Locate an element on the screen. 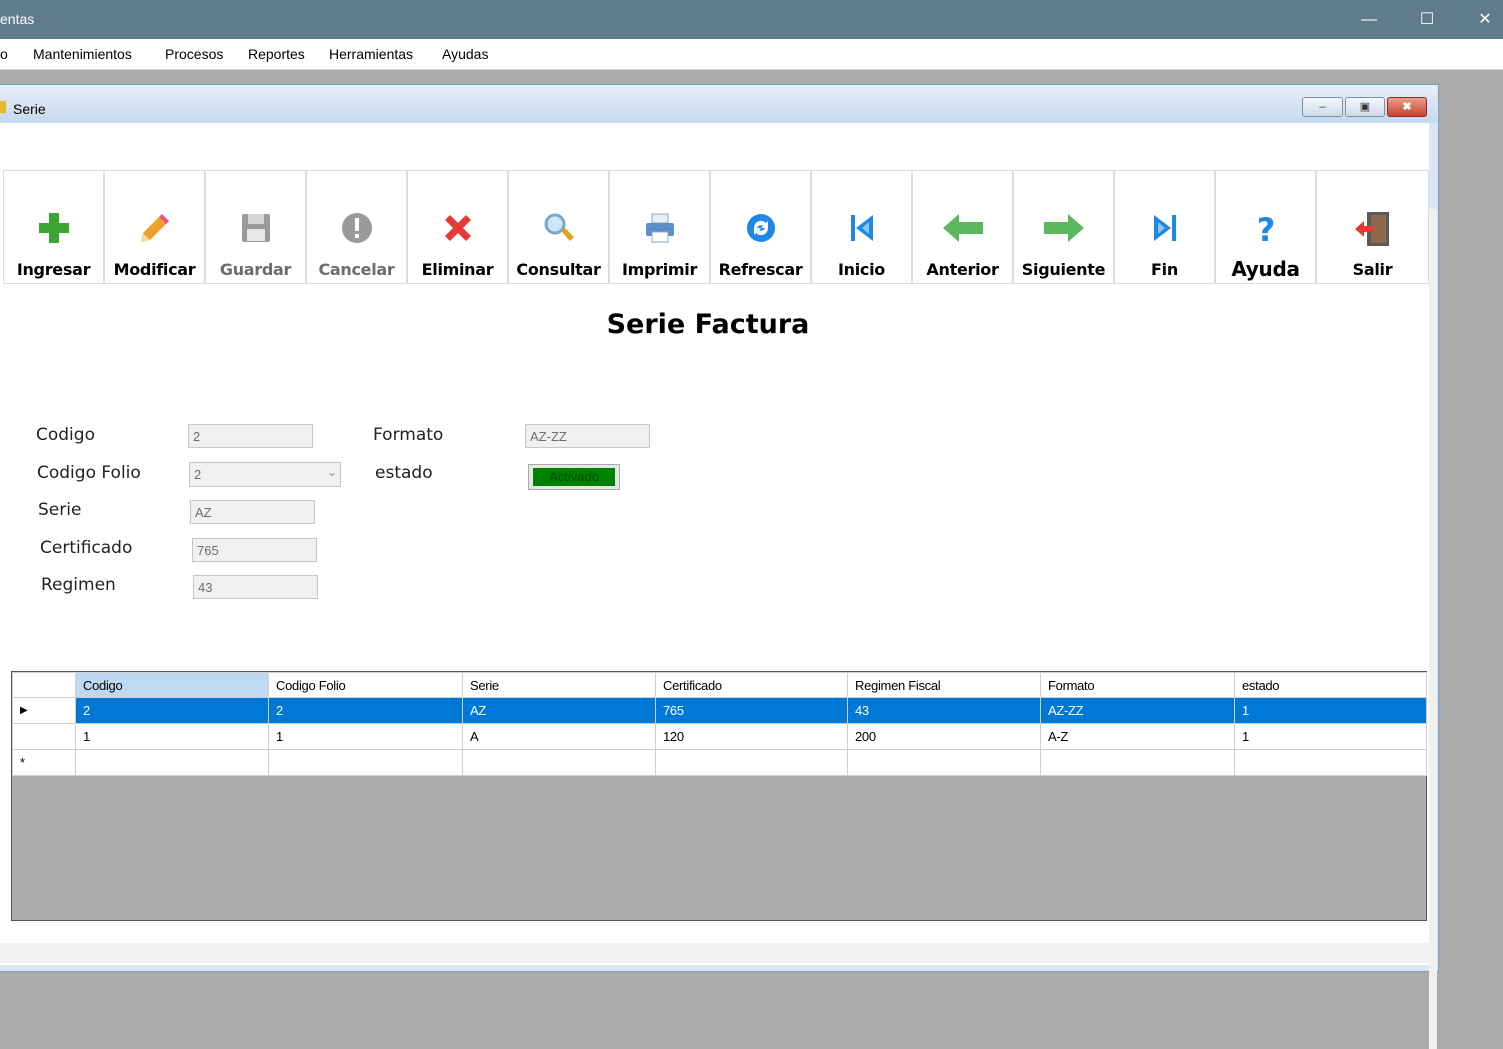 This screenshot has width=1503, height=1049. cell-serie: AZ is located at coordinates (559, 710).